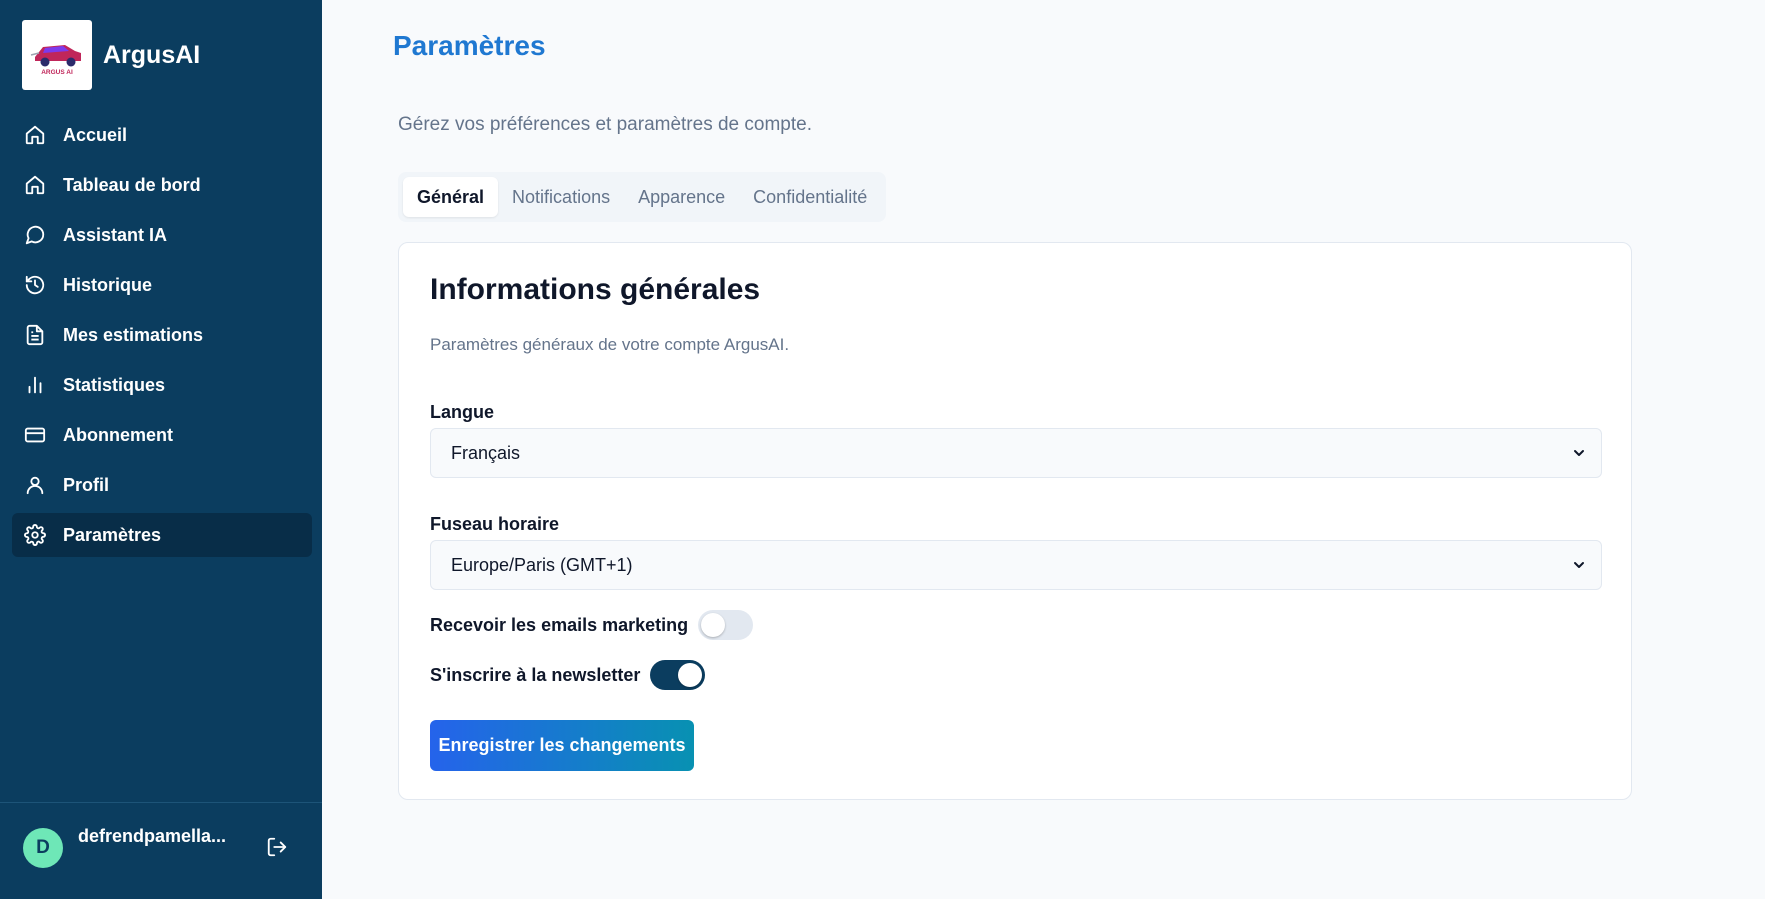 The width and height of the screenshot is (1765, 899). Describe the element at coordinates (162, 285) in the screenshot. I see `sidebar-item-historique: Historique` at that location.